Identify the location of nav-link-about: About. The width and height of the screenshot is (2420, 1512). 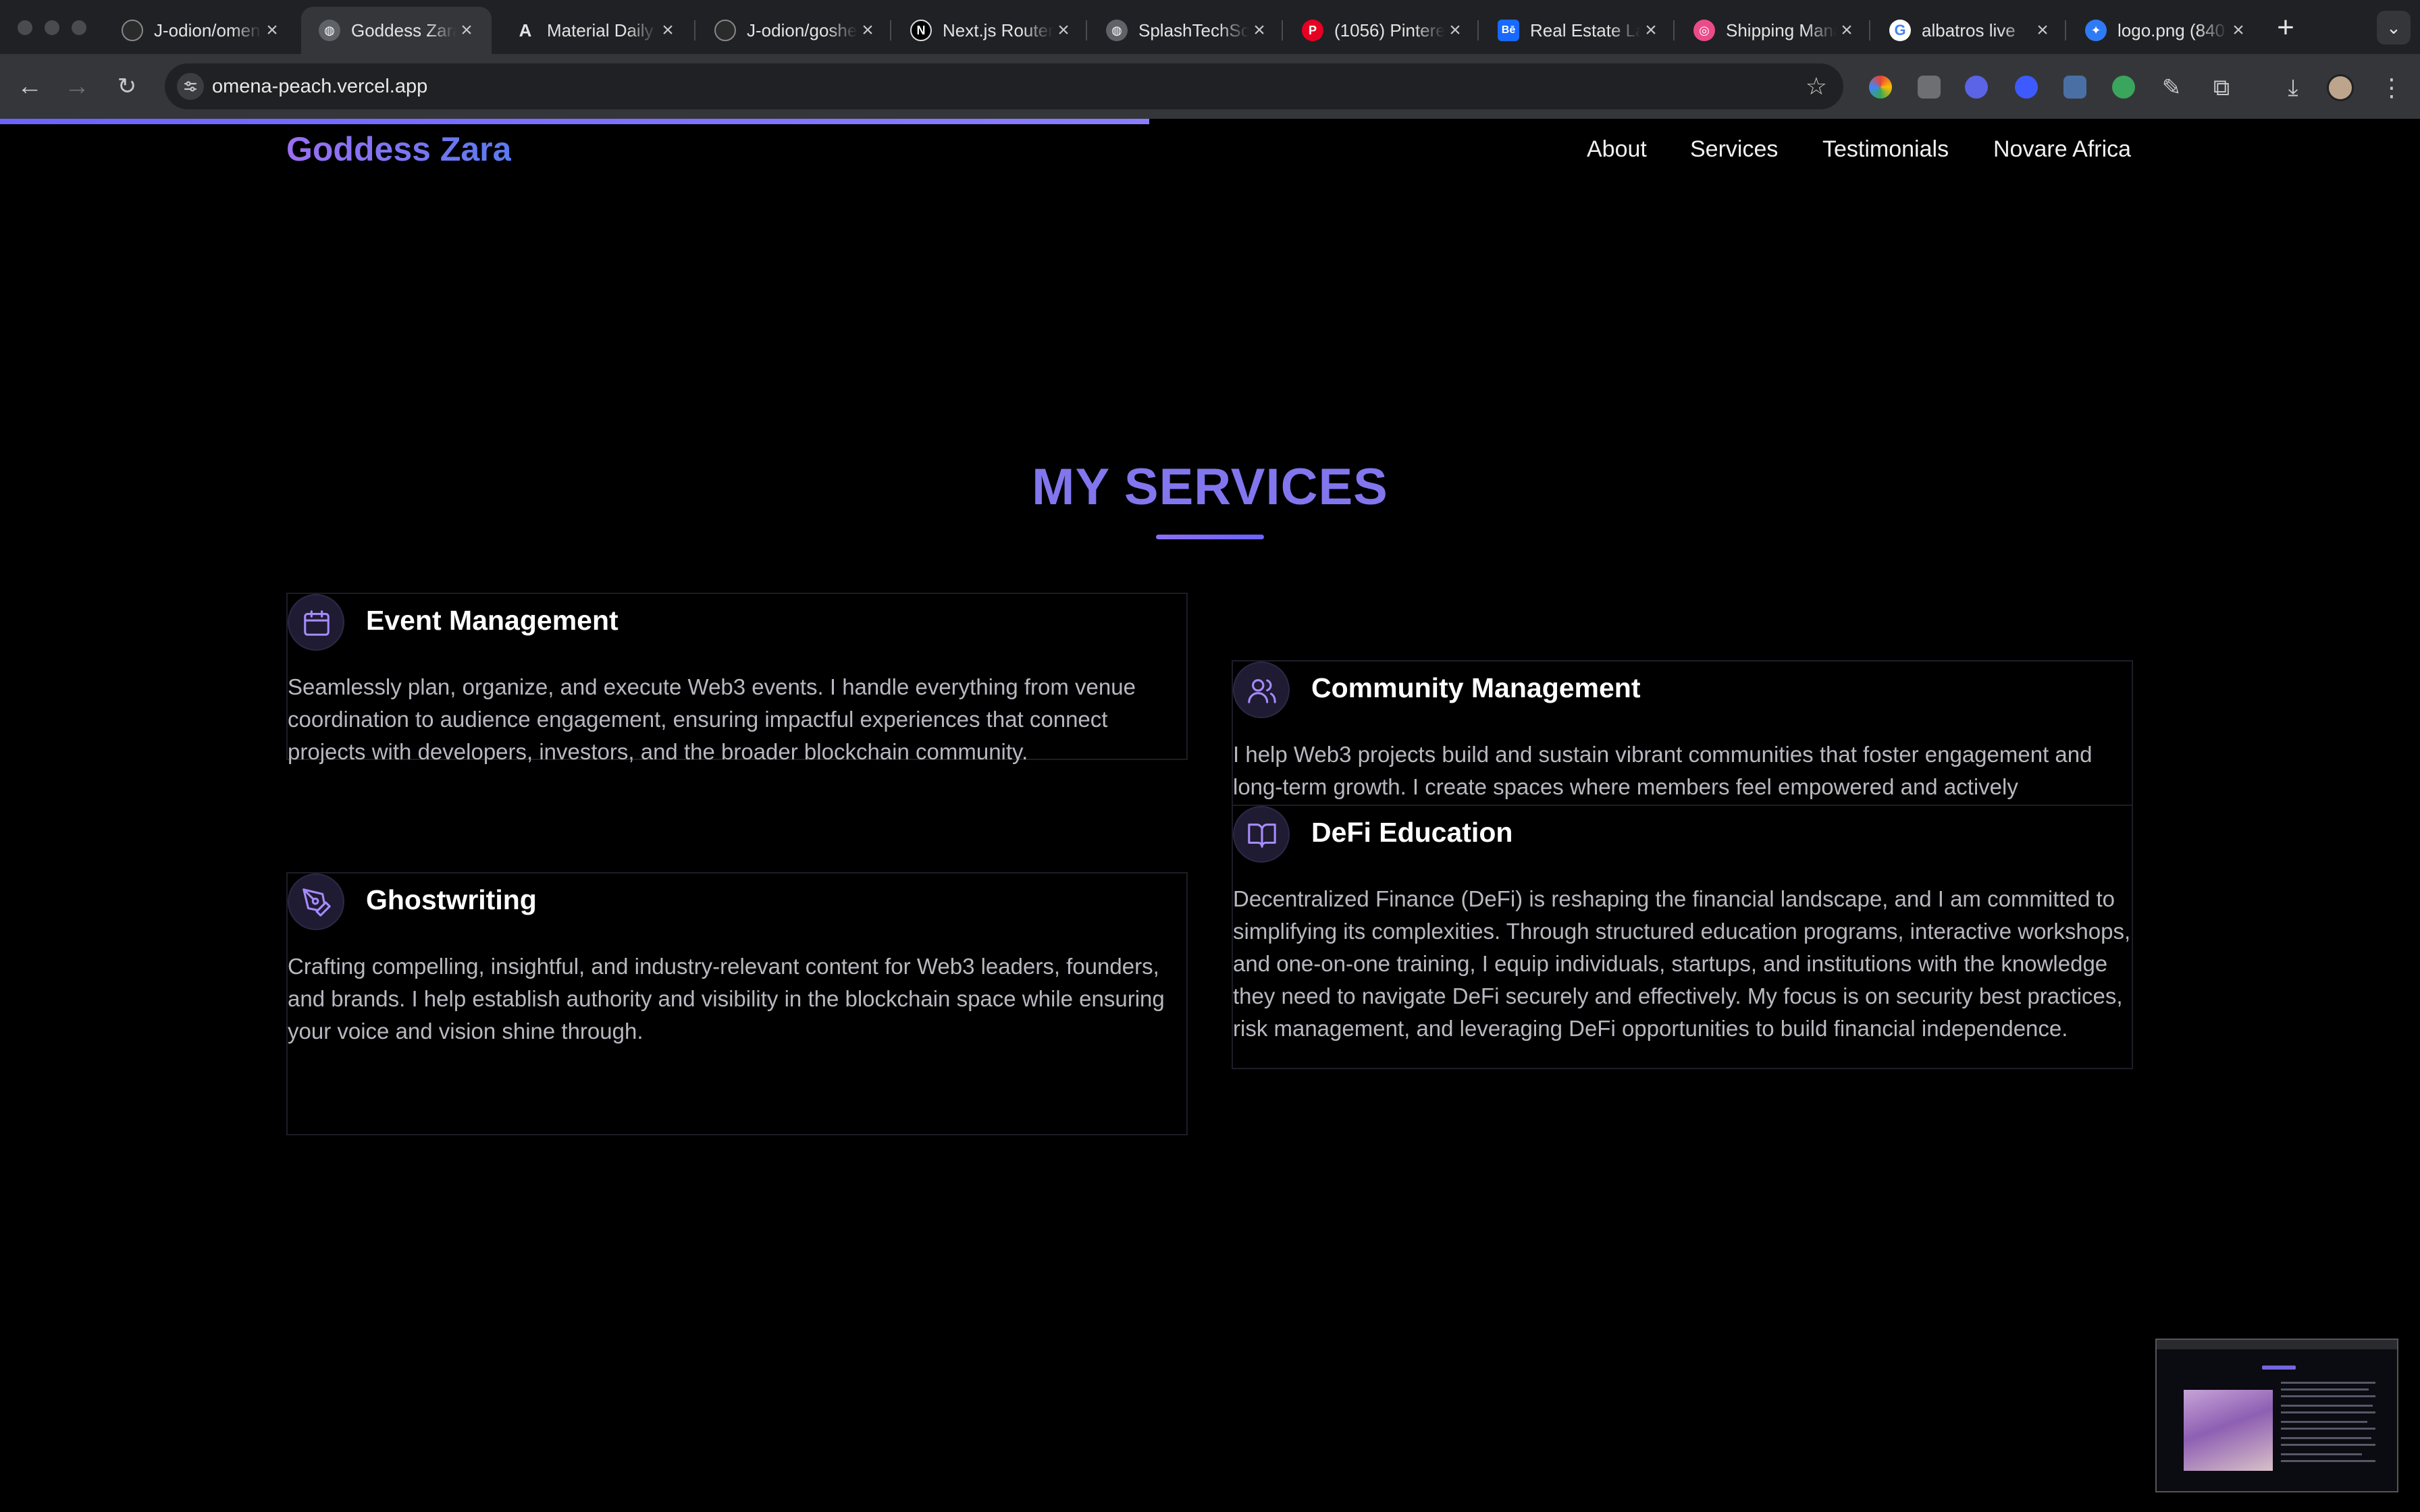
(1617, 149).